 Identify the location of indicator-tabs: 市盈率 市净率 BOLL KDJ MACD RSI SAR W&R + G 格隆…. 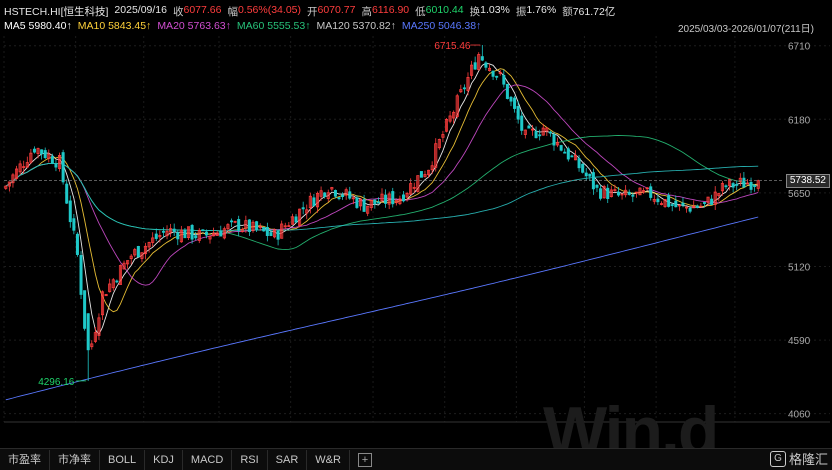
(416, 459).